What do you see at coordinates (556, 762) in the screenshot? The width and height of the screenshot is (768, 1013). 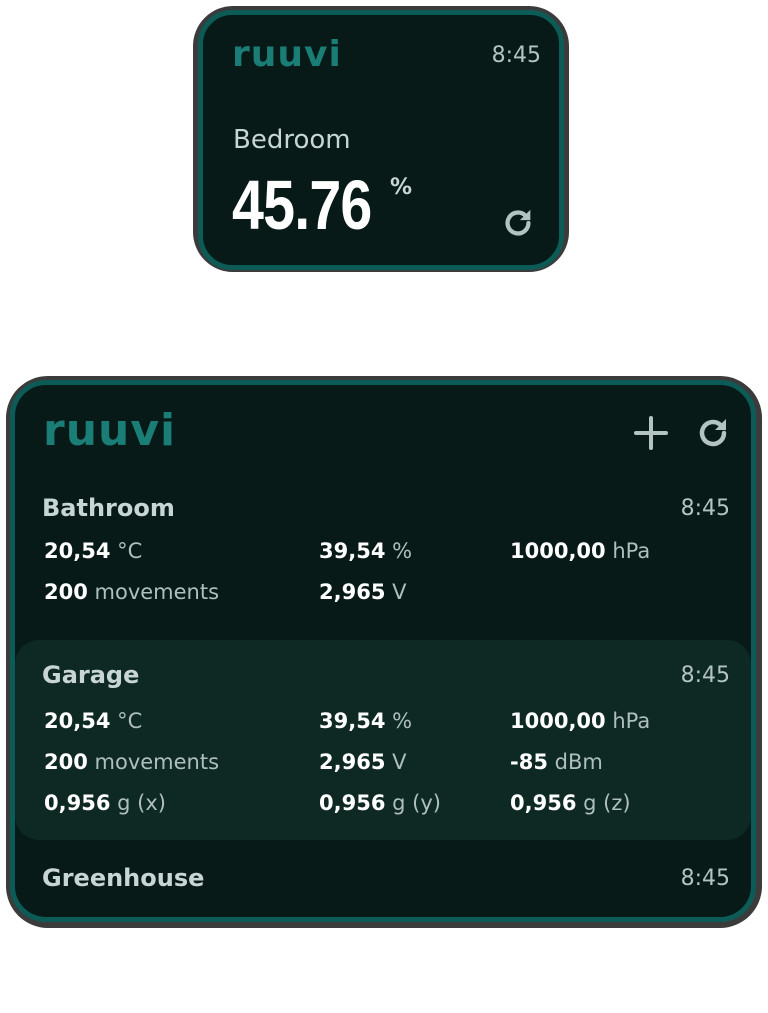 I see `signal-reading: -85 dBm` at bounding box center [556, 762].